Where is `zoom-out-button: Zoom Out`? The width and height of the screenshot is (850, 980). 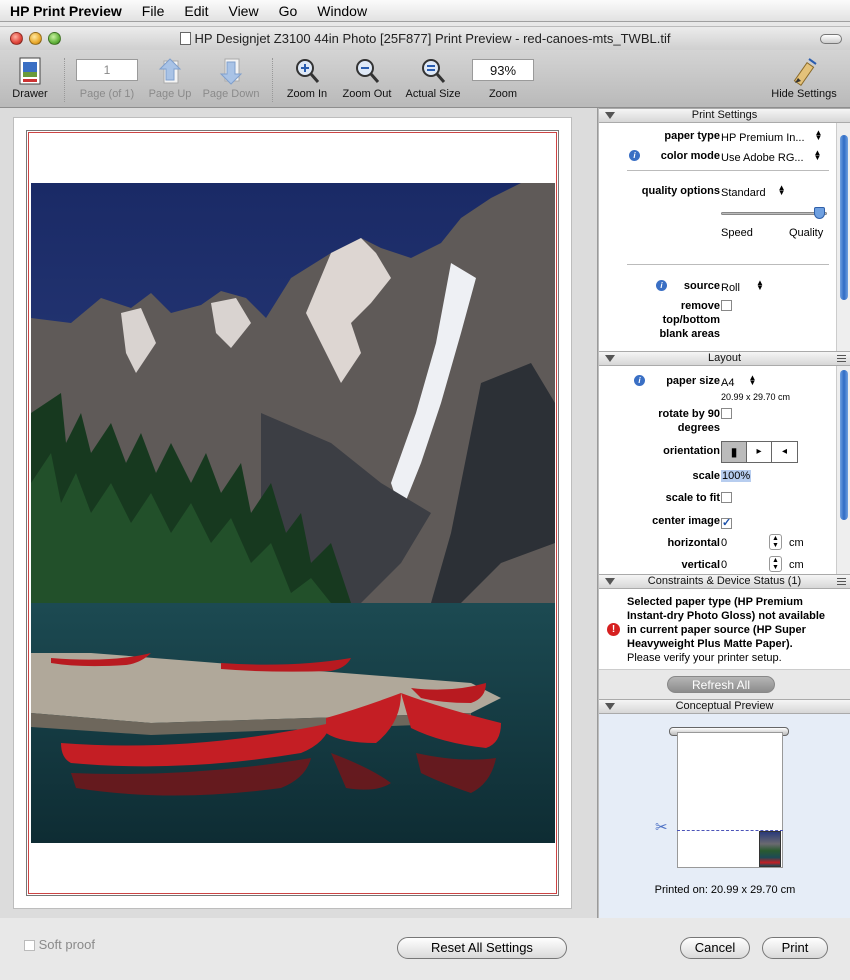
zoom-out-button: Zoom Out is located at coordinates (367, 78).